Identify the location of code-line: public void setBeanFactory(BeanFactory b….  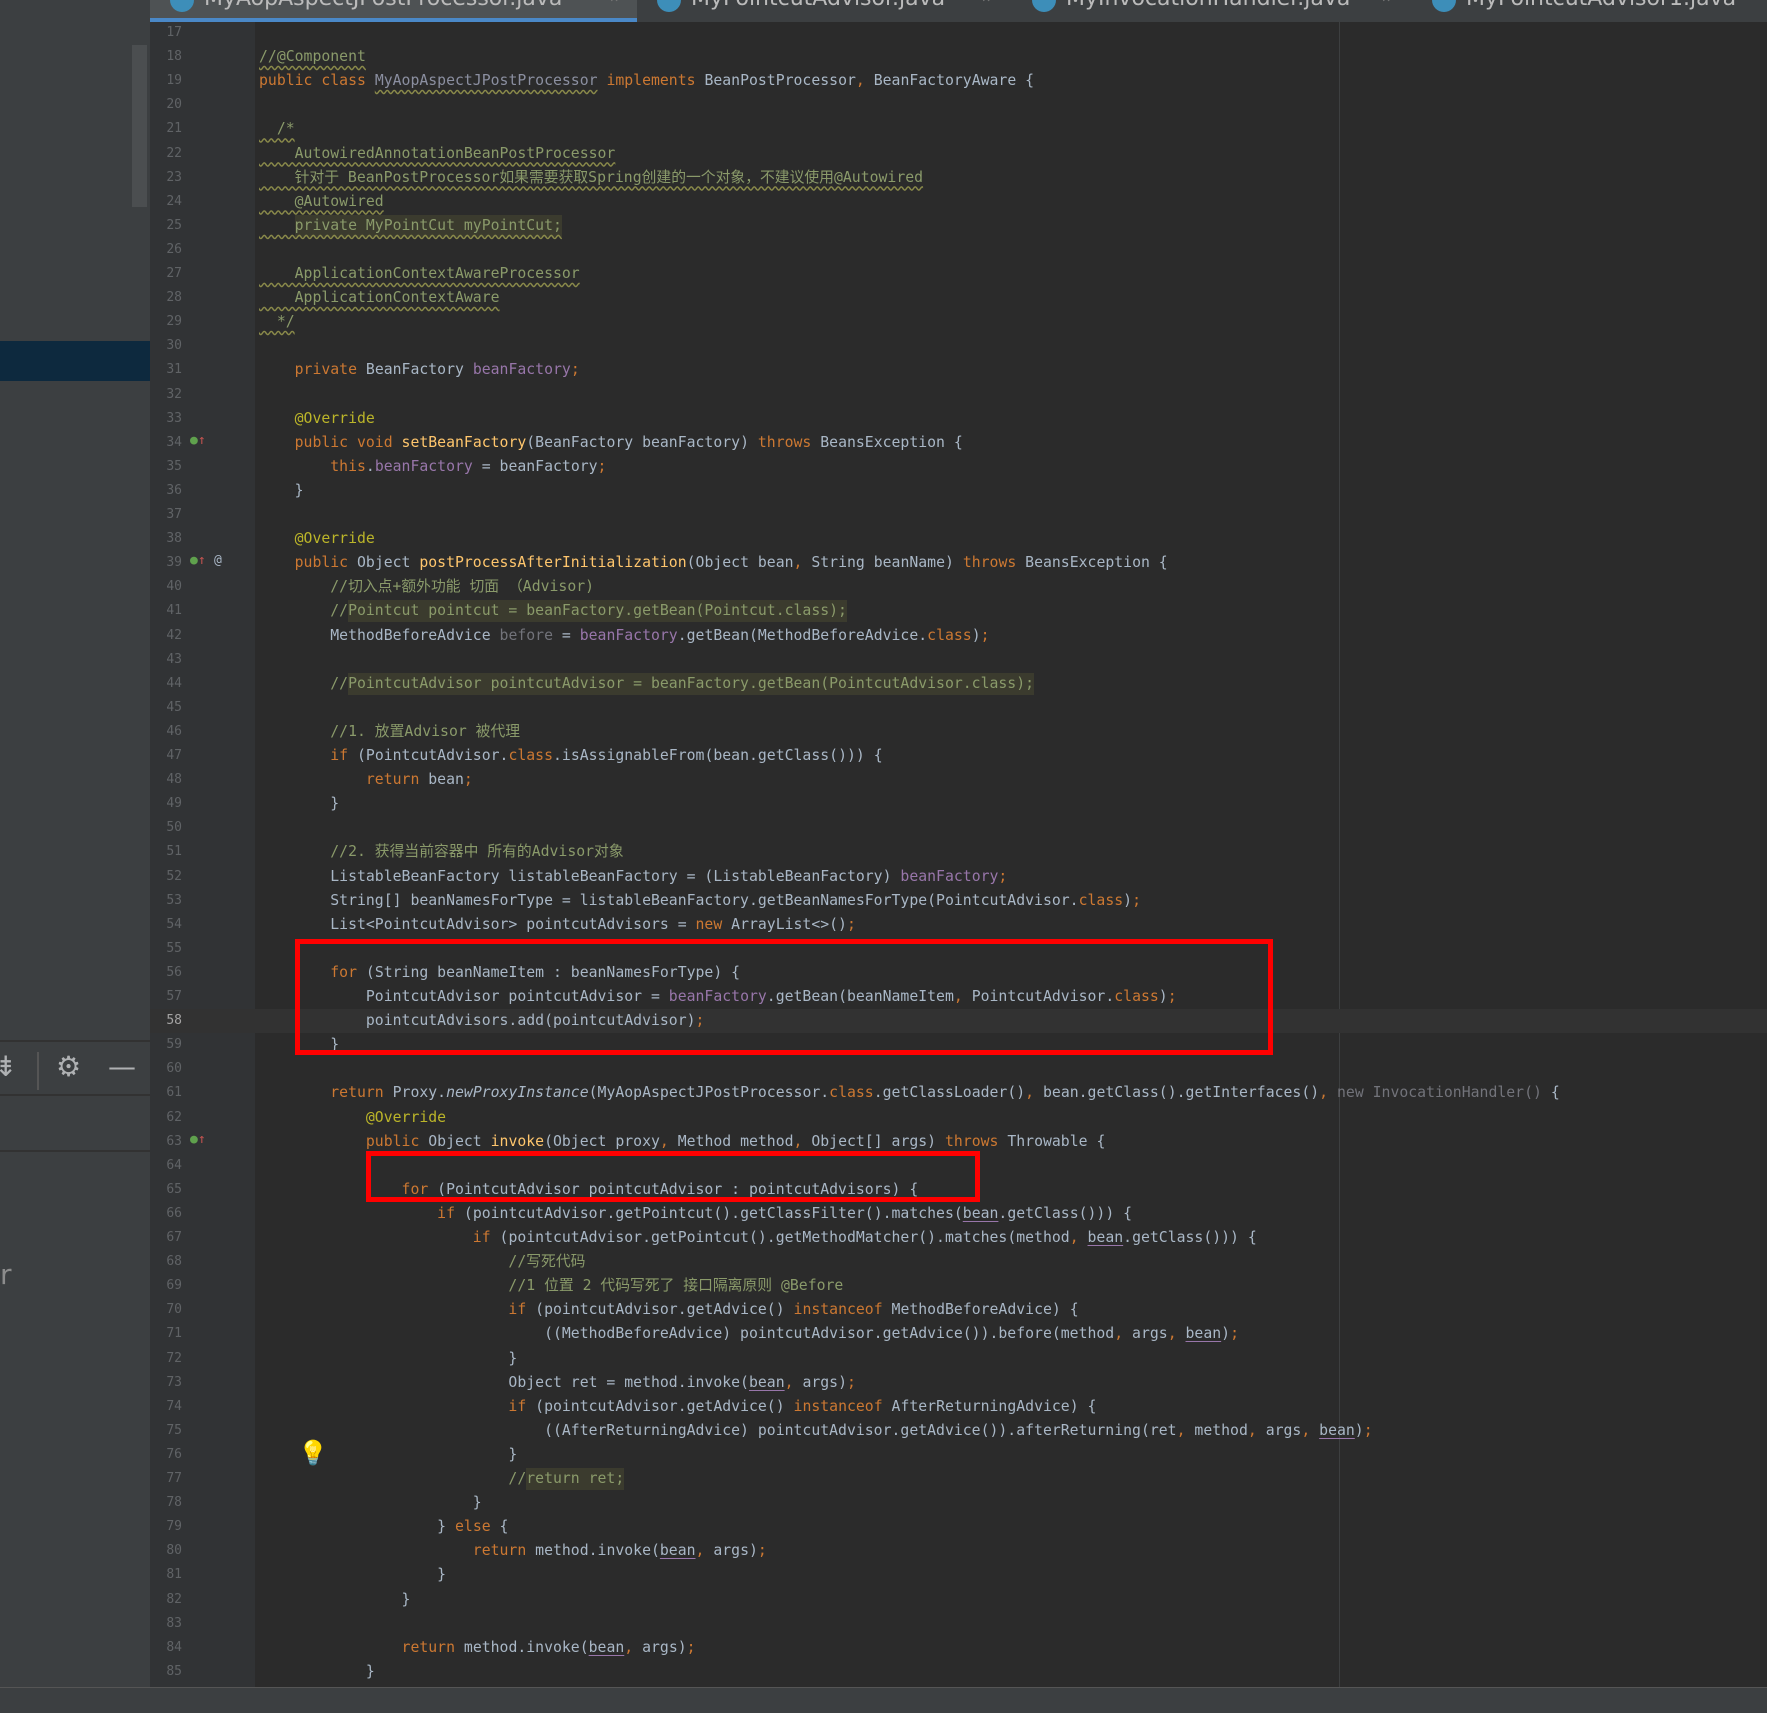
(611, 443).